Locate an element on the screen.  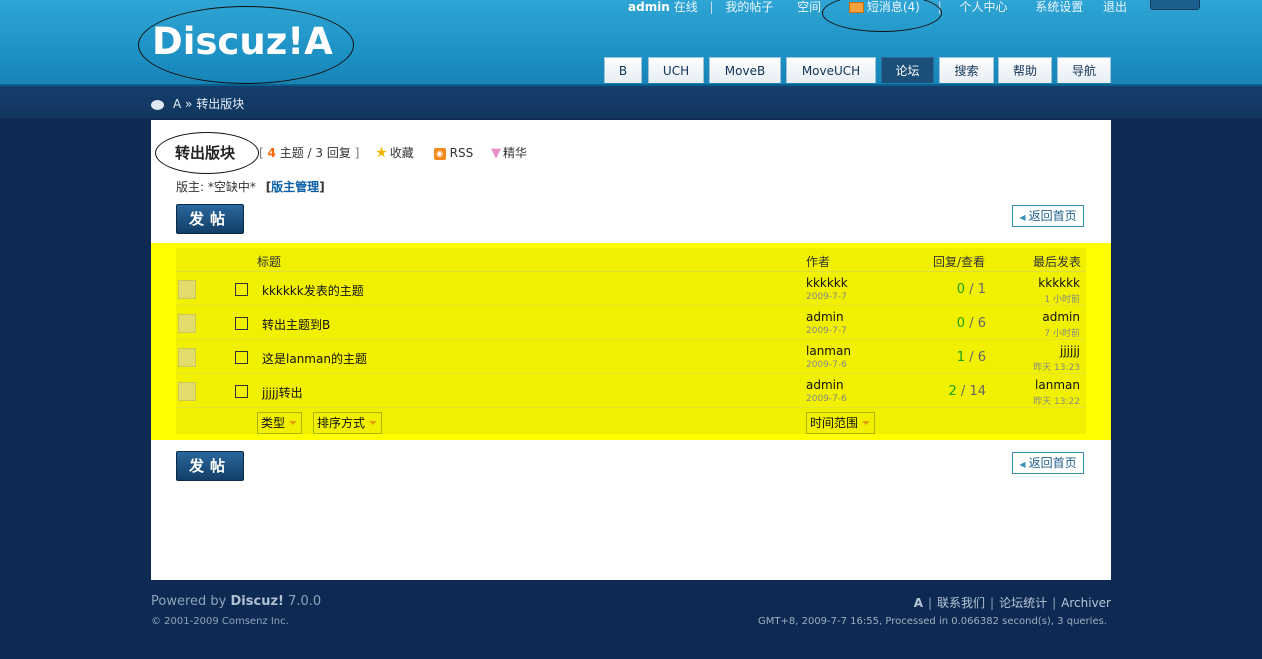
last-poster-link: admin is located at coordinates (1061, 317).